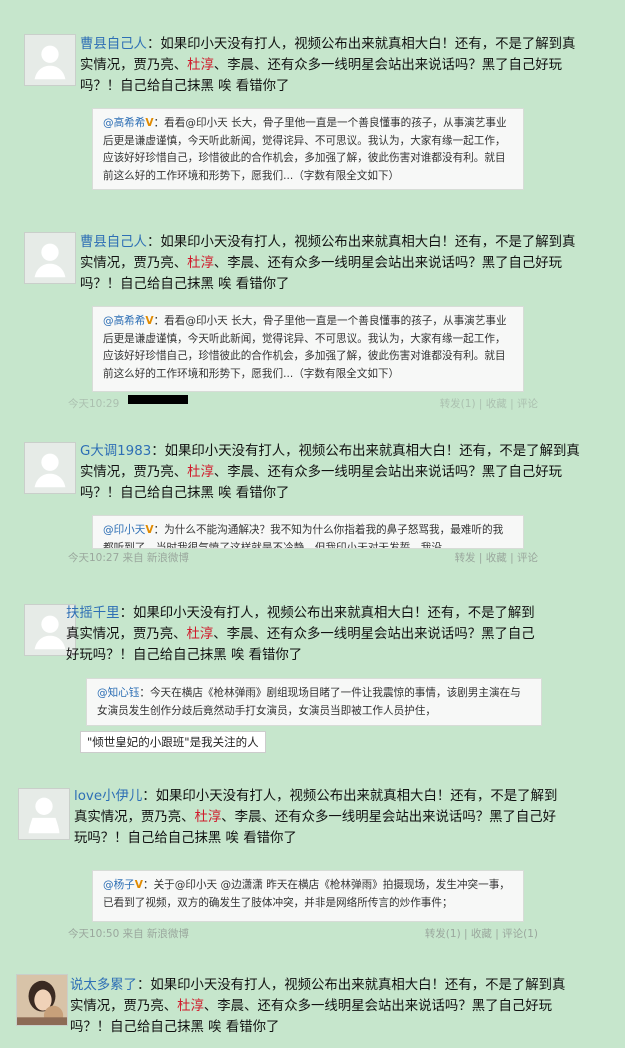  Describe the element at coordinates (94, 404) in the screenshot. I see `timestamp: 今天10:29` at that location.